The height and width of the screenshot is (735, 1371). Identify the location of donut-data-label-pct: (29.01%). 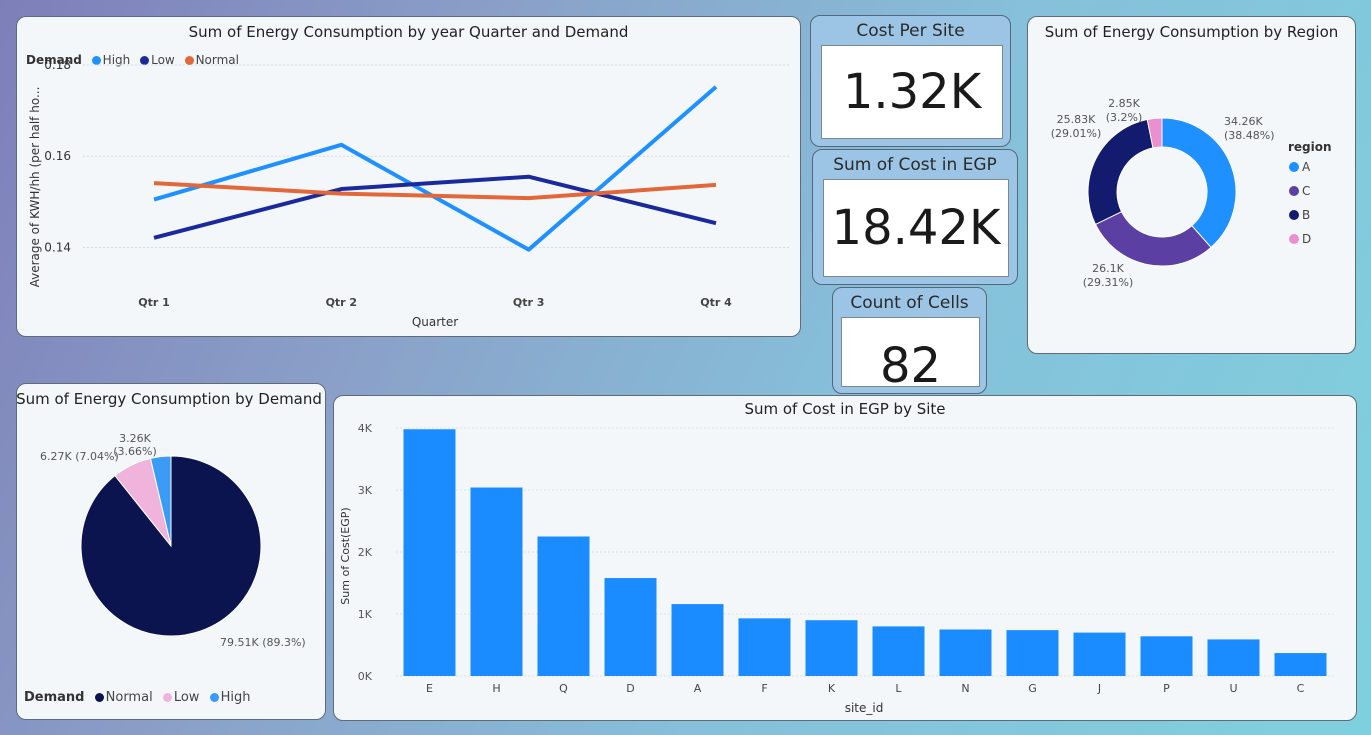
(1076, 133).